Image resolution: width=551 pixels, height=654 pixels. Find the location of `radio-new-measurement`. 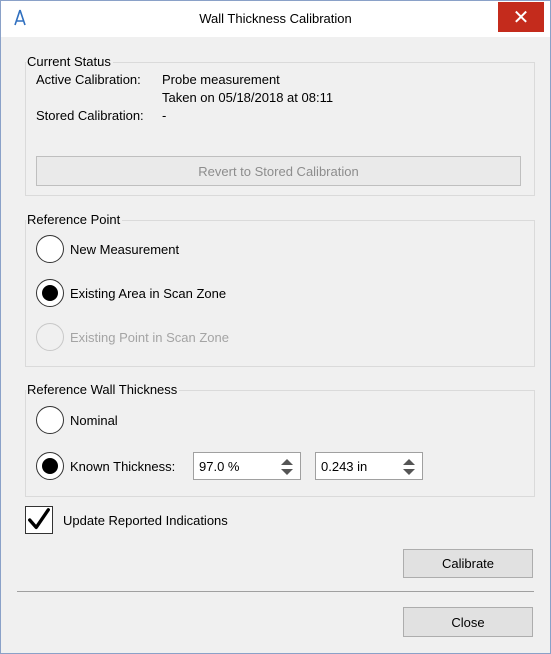

radio-new-measurement is located at coordinates (50, 249).